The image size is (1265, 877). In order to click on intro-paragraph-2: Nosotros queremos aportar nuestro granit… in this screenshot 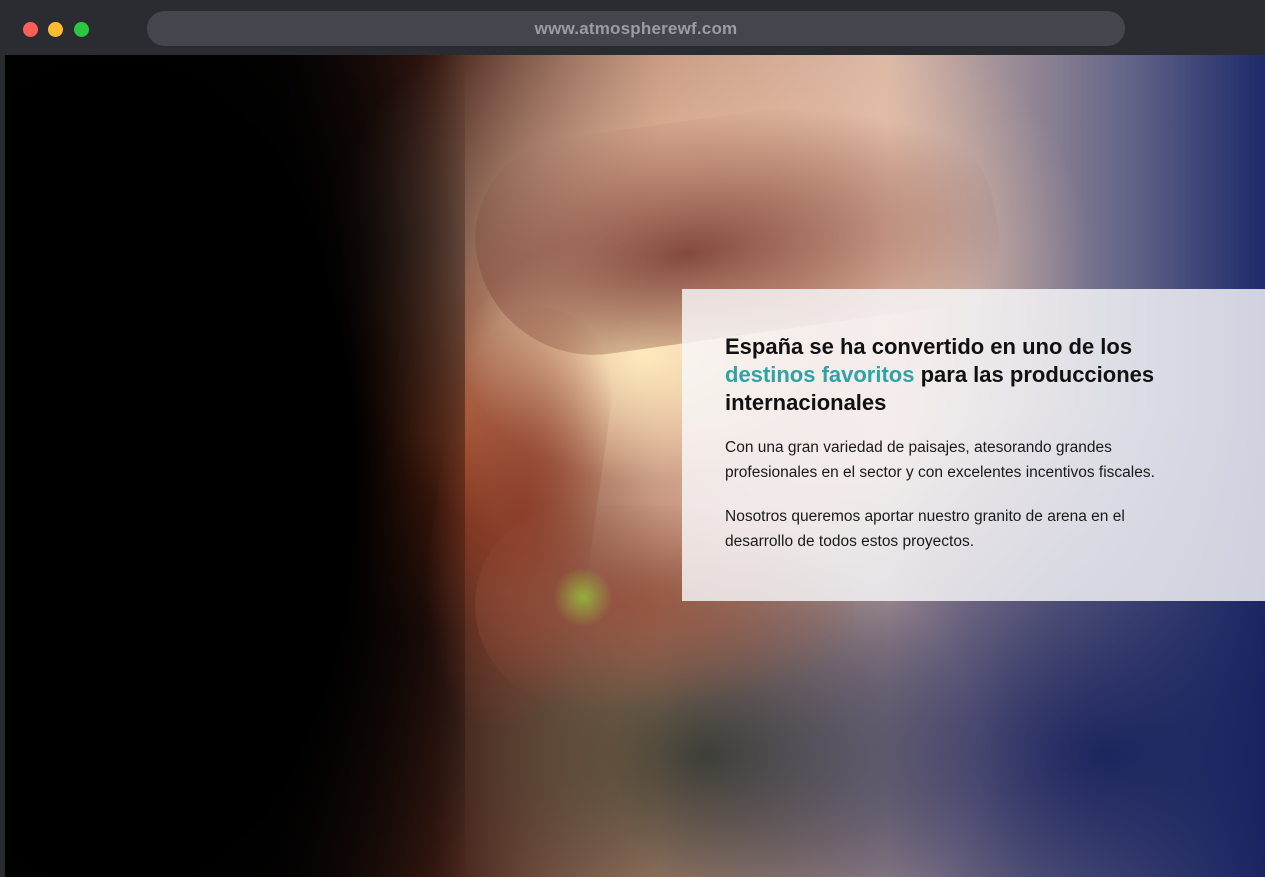, I will do `click(925, 529)`.